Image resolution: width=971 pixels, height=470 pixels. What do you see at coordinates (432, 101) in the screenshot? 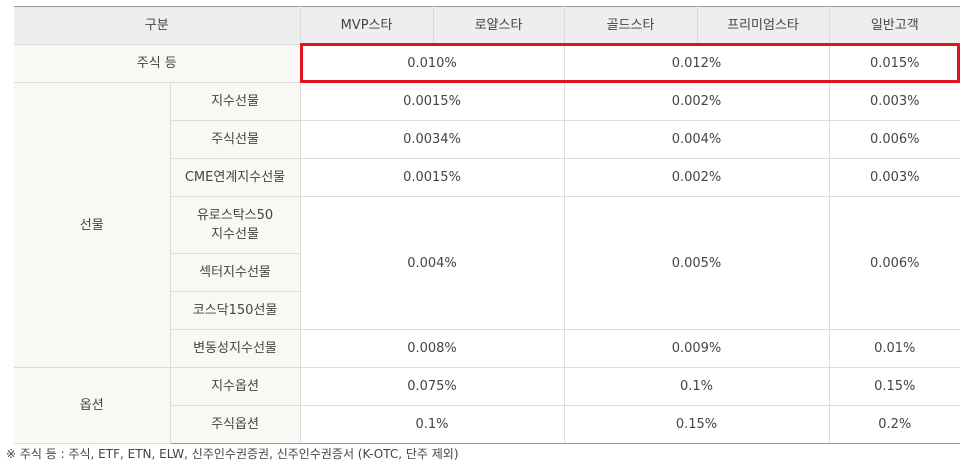
I see `value-index-futures-mvp-royal: 0.0015%` at bounding box center [432, 101].